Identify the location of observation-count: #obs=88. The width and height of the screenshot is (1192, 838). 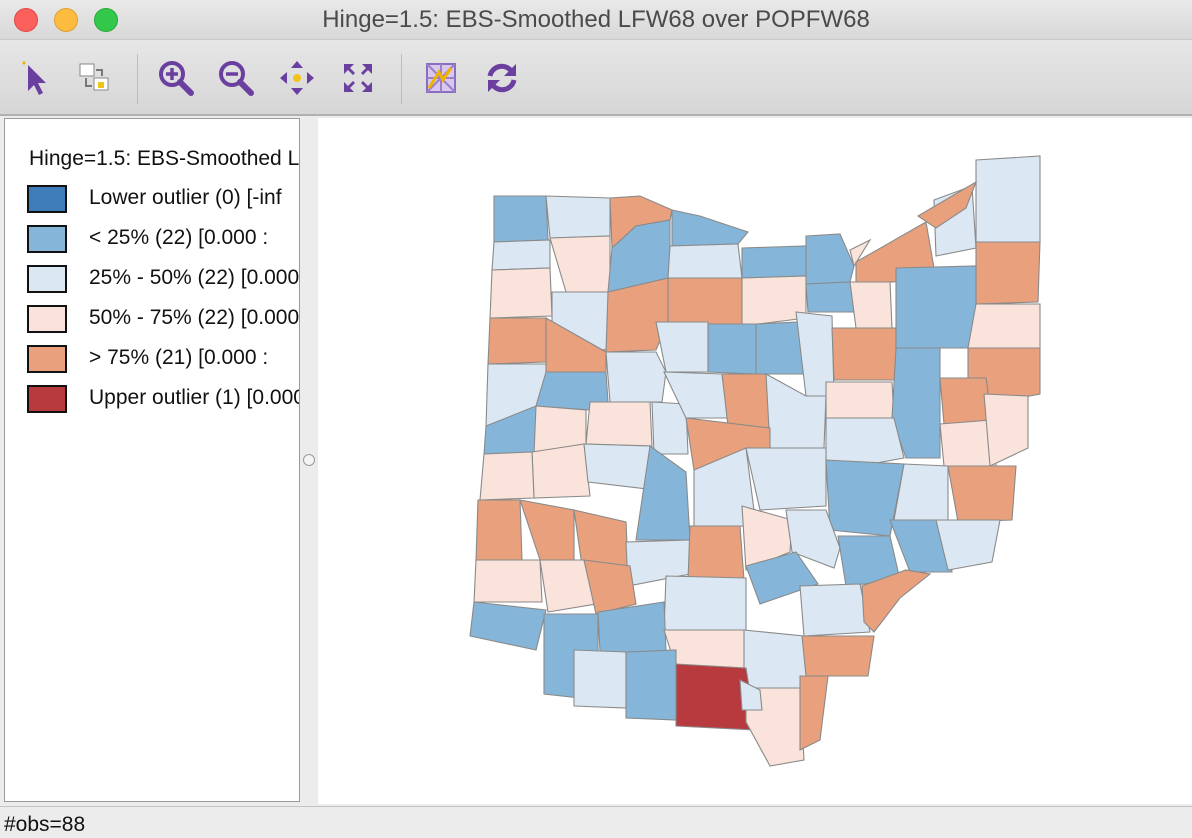
(45, 824).